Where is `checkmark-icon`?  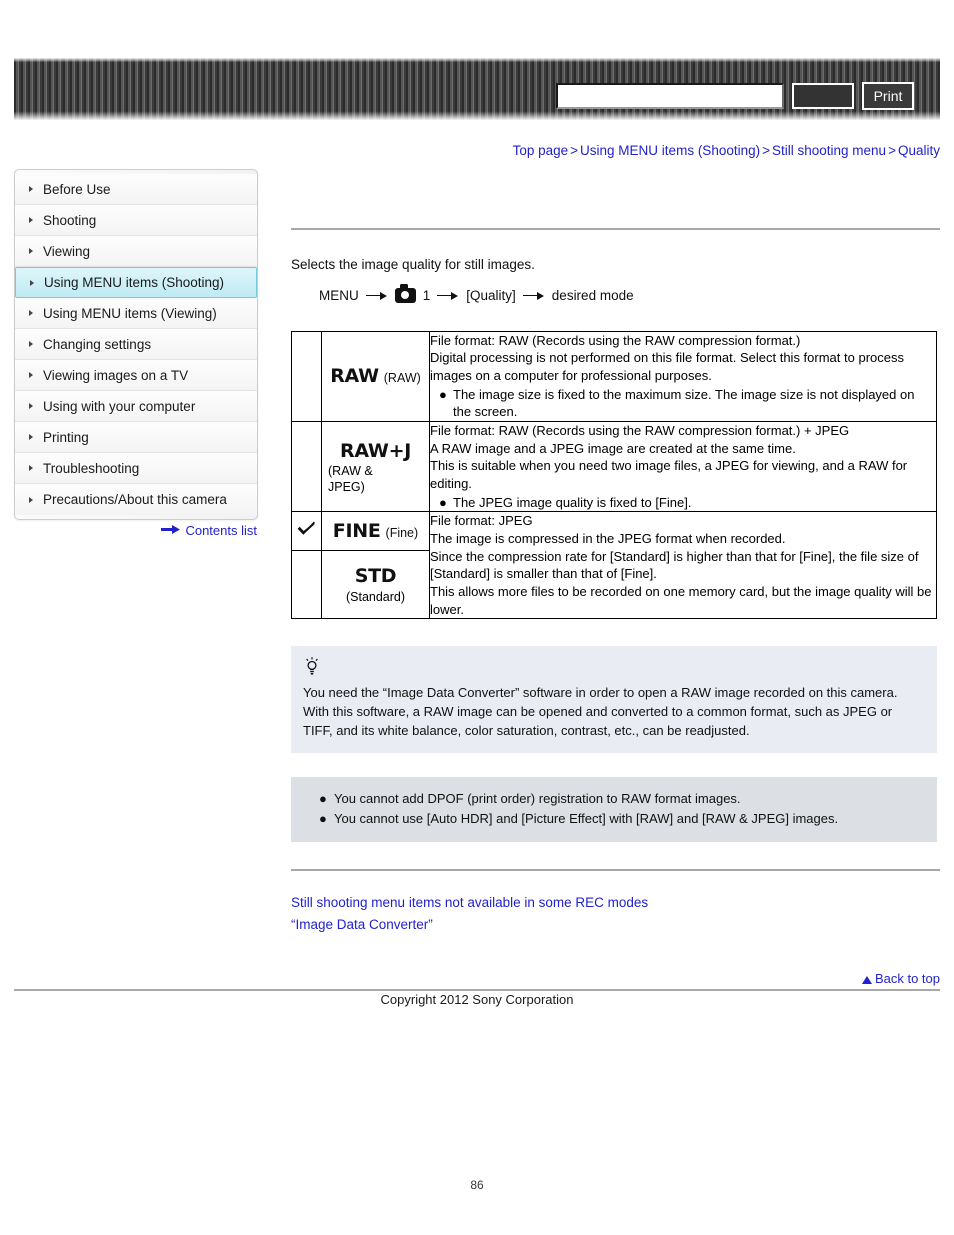 checkmark-icon is located at coordinates (306, 528).